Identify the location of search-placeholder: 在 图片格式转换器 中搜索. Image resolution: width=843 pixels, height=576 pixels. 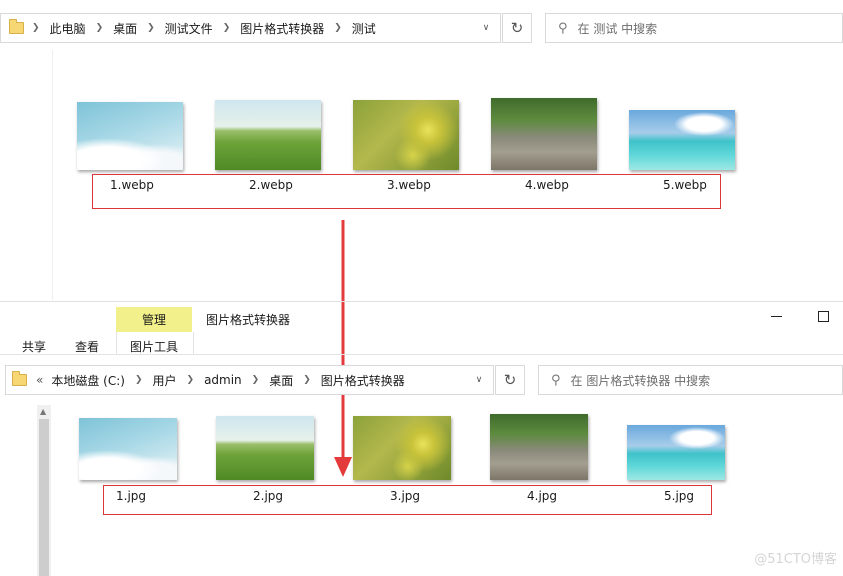
(640, 380).